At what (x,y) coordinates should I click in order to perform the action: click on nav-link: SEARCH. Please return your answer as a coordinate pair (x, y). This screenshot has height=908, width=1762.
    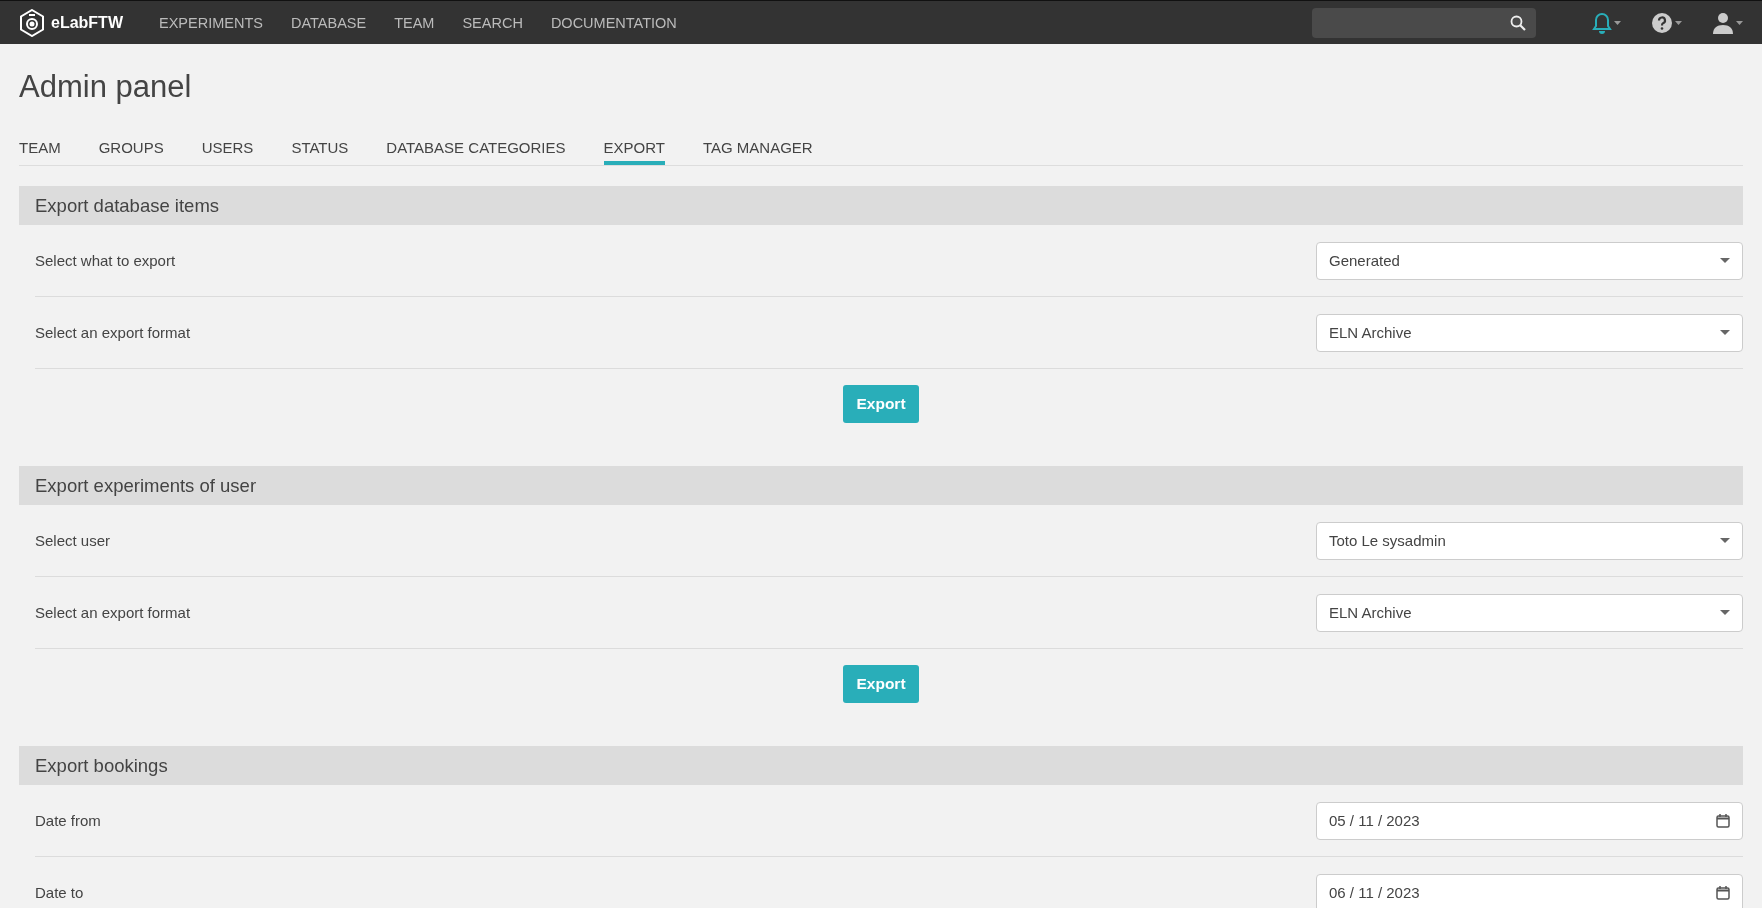
    Looking at the image, I should click on (492, 22).